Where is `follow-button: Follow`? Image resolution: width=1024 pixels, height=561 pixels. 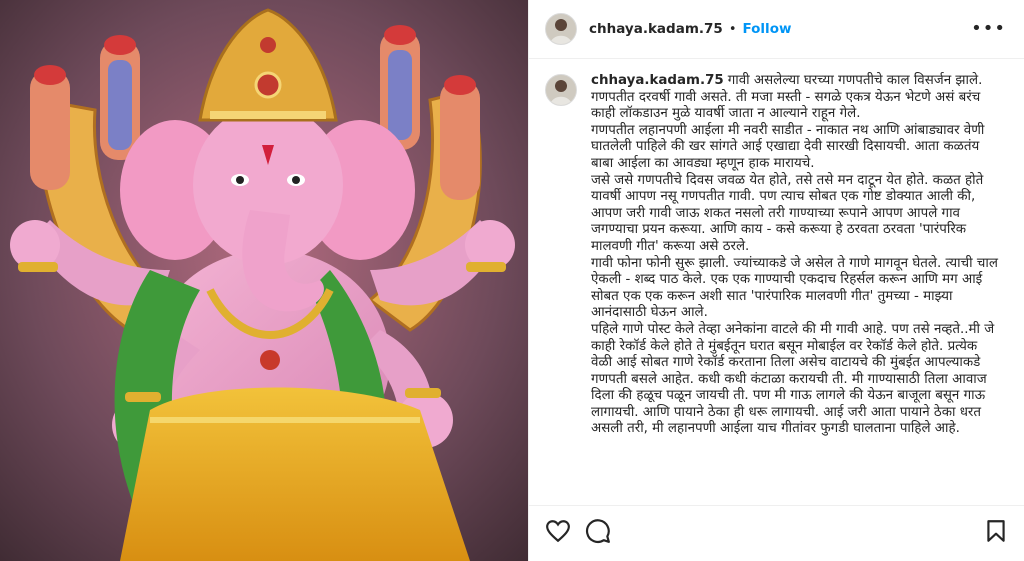 follow-button: Follow is located at coordinates (766, 29).